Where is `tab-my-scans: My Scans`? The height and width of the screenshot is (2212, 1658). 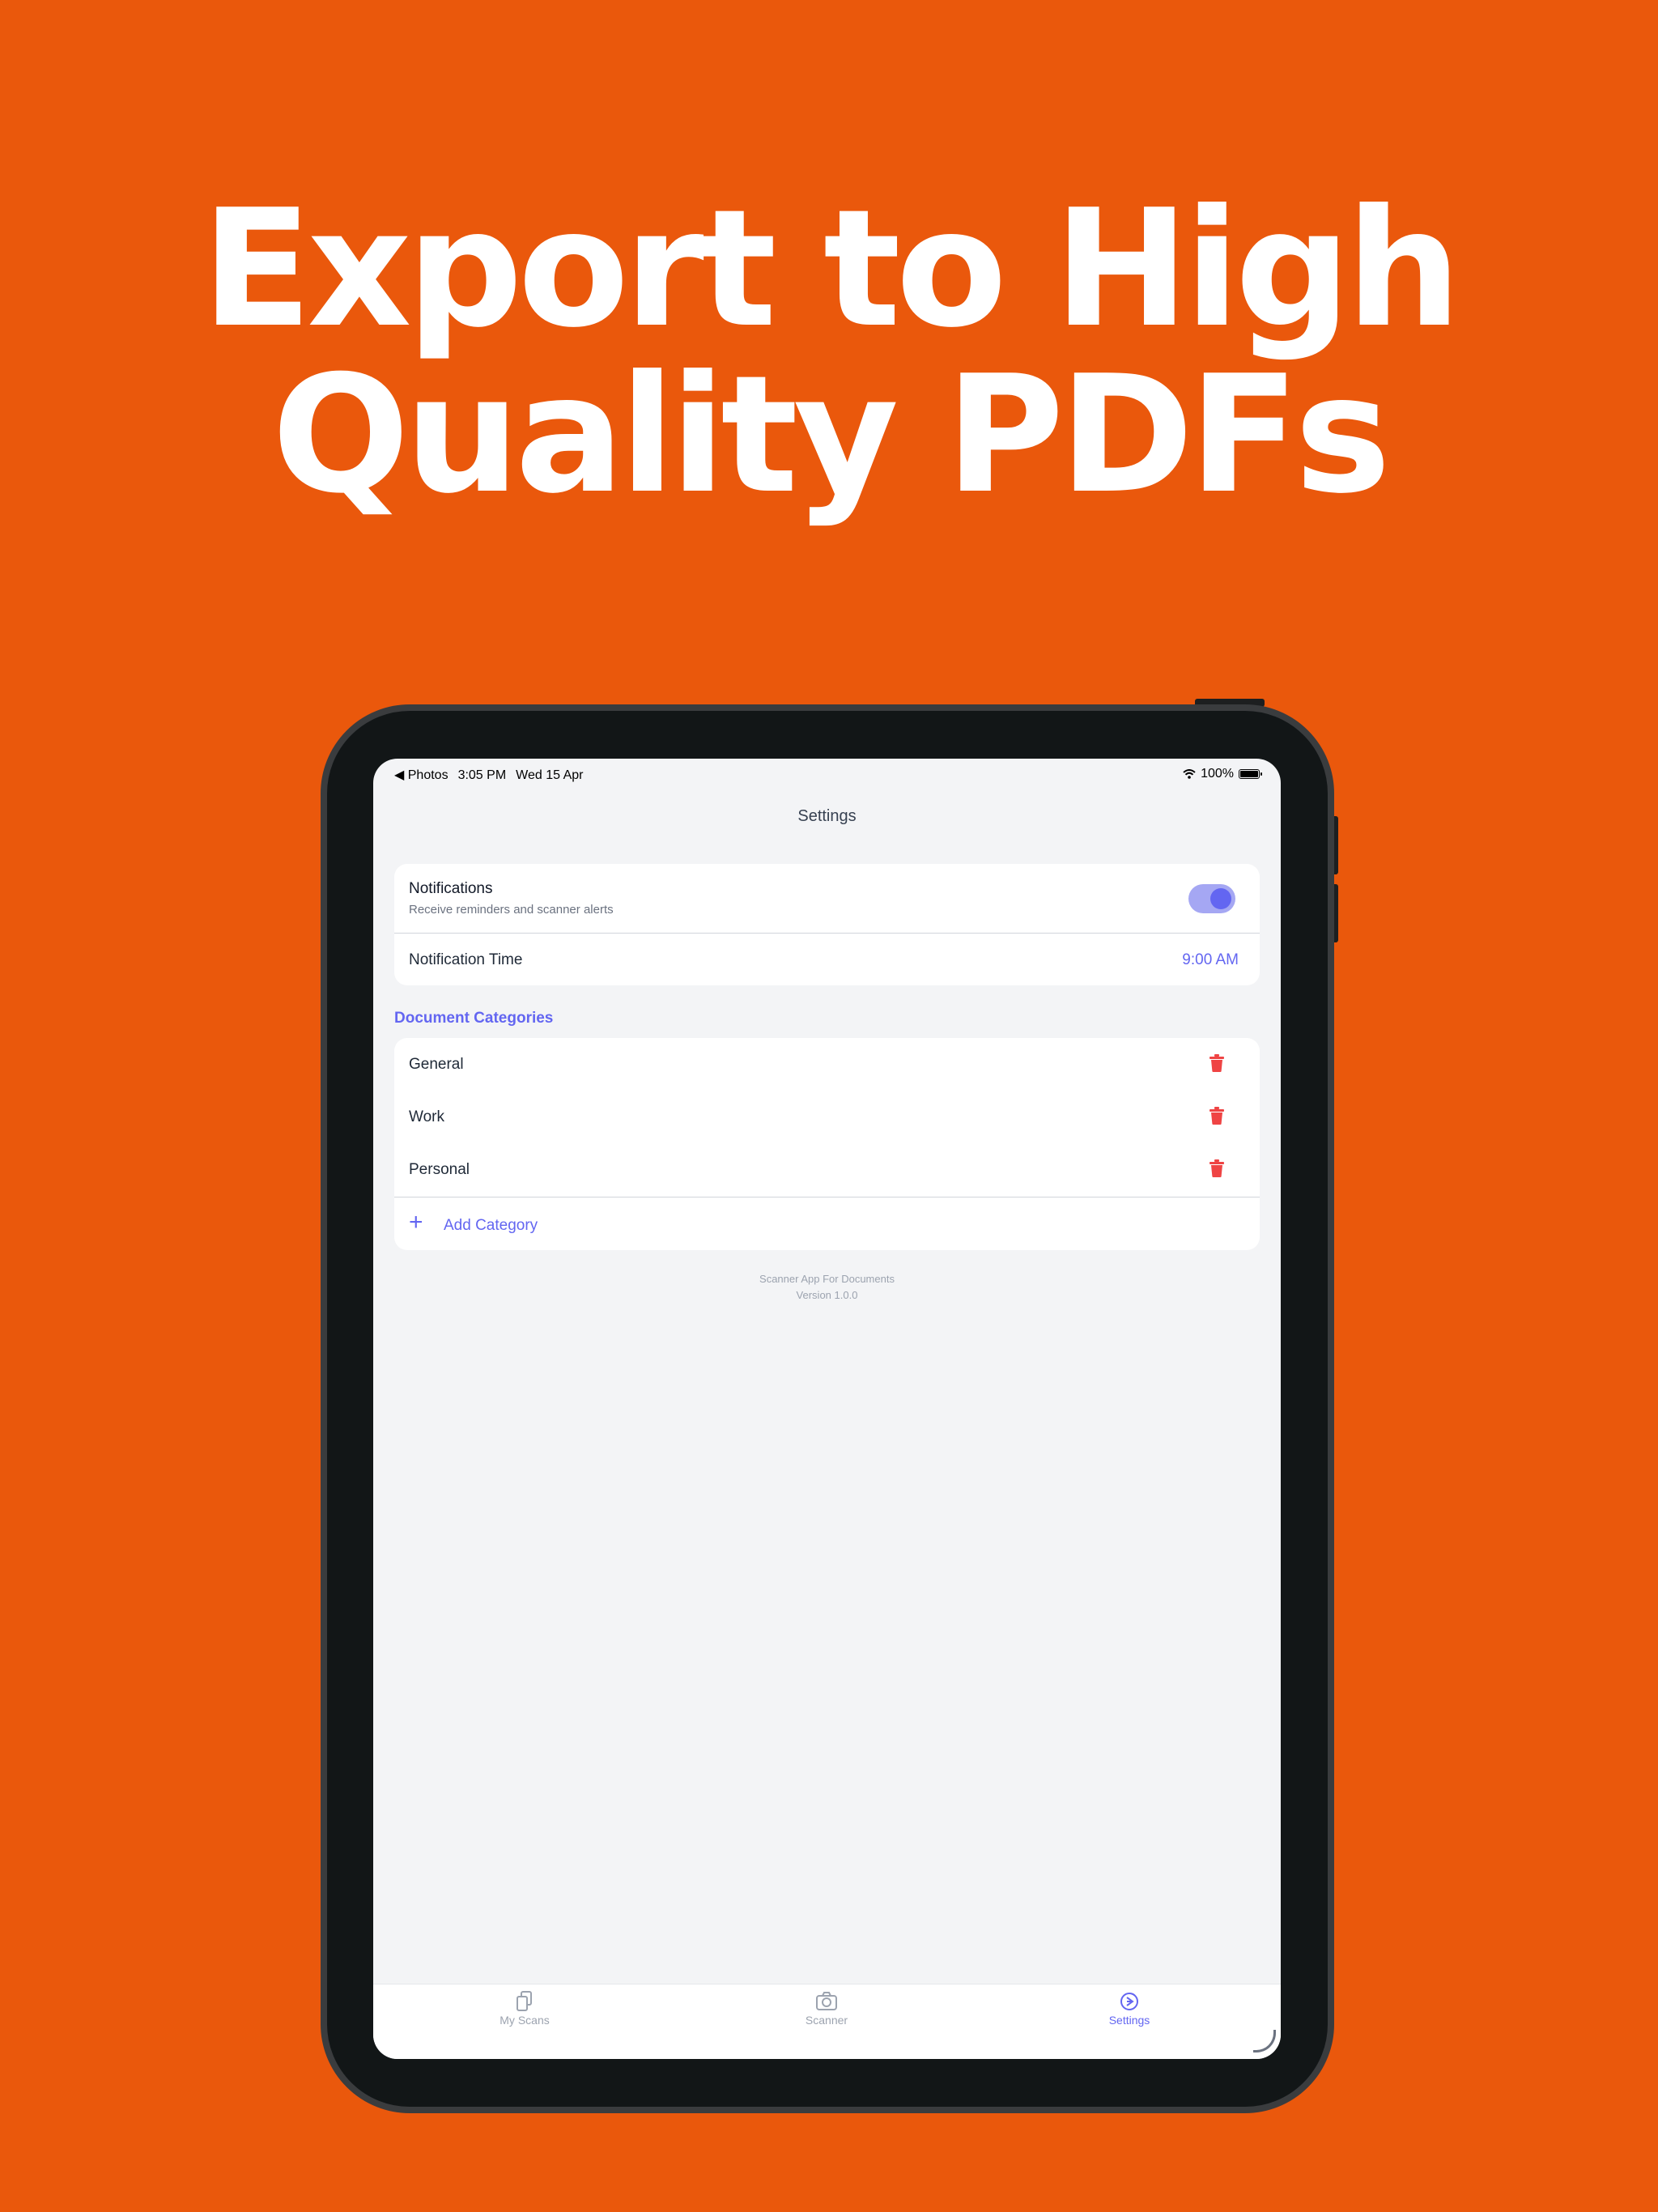 tab-my-scans: My Scans is located at coordinates (525, 2009).